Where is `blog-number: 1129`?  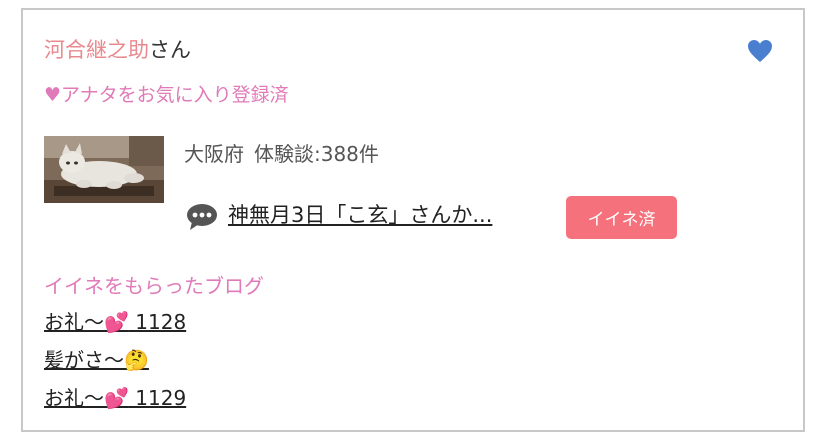 blog-number: 1129 is located at coordinates (157, 398).